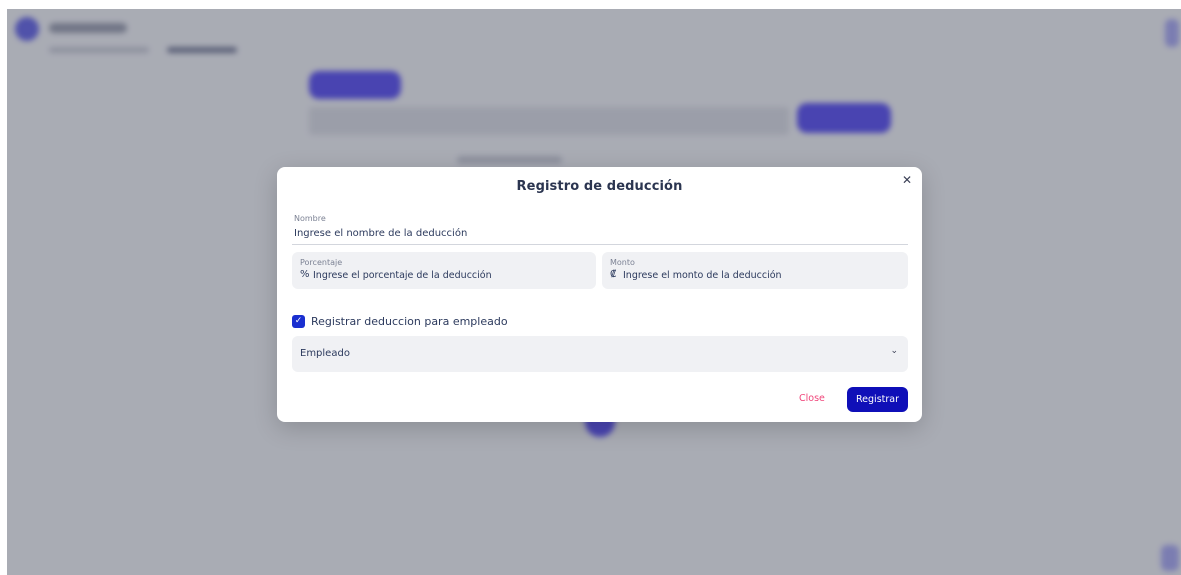 Image resolution: width=1181 pixels, height=575 pixels. Describe the element at coordinates (310, 218) in the screenshot. I see `nombre-label: Nombre` at that location.